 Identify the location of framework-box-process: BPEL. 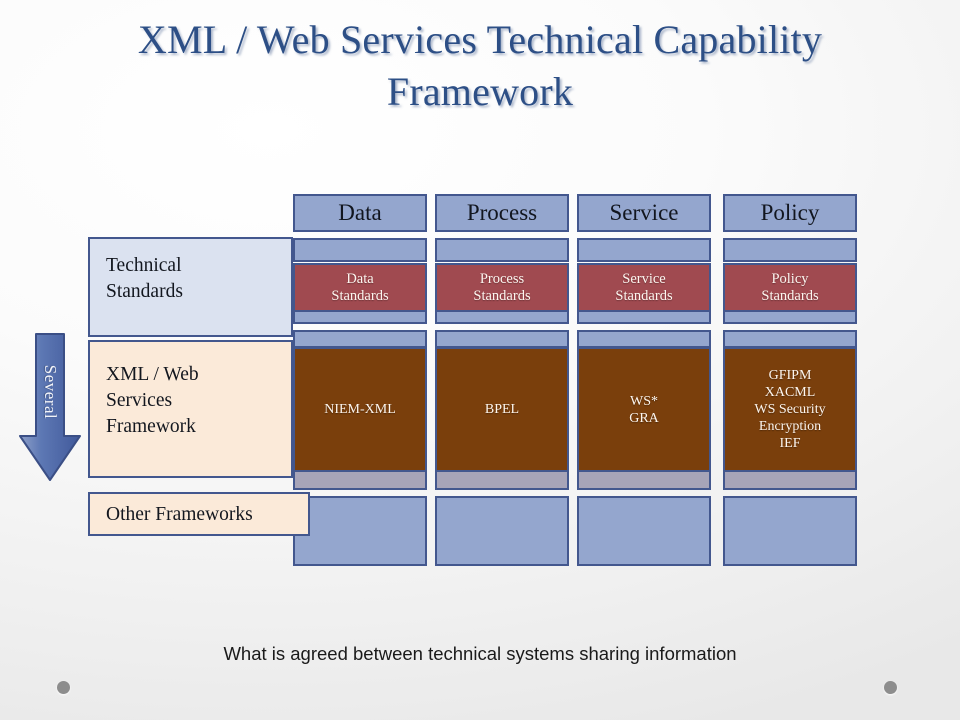
(502, 409).